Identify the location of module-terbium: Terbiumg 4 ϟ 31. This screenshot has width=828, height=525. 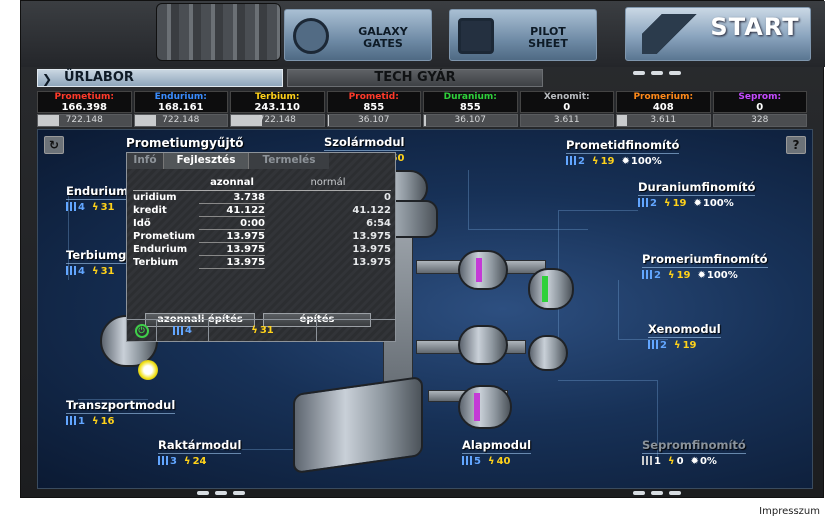
(96, 262).